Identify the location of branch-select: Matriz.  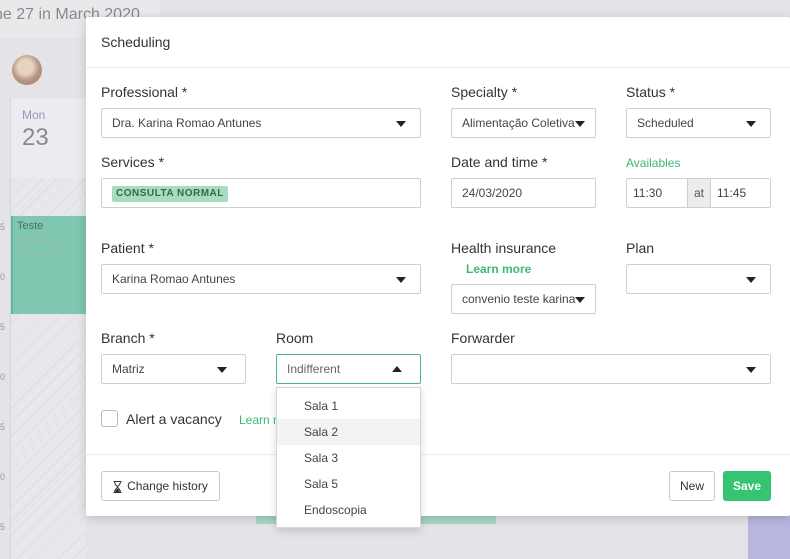
(173, 369).